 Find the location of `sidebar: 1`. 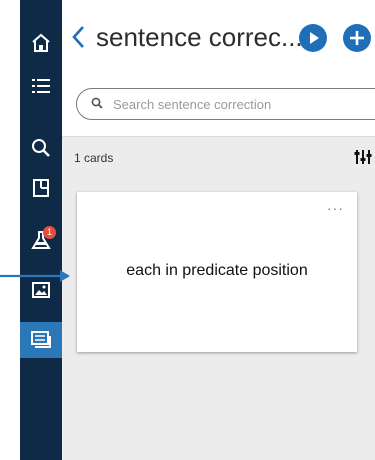

sidebar: 1 is located at coordinates (41, 230).